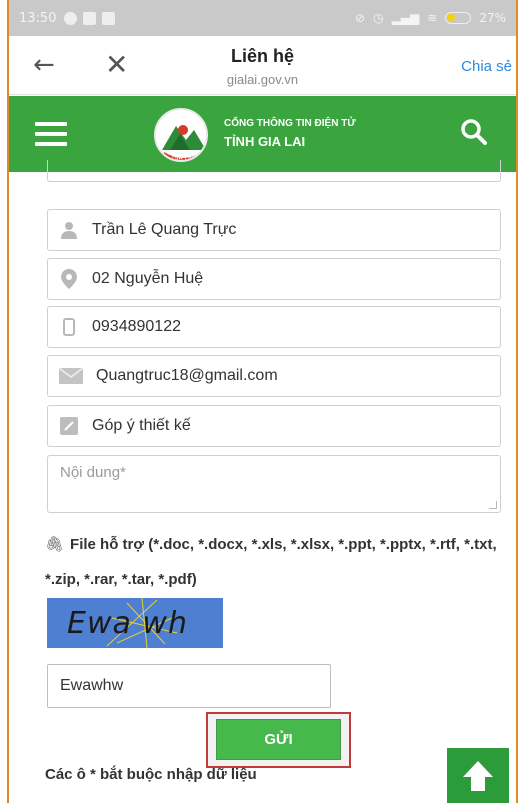 The height and width of the screenshot is (803, 518). Describe the element at coordinates (432, 18) in the screenshot. I see `wifi-icon: ≋` at that location.